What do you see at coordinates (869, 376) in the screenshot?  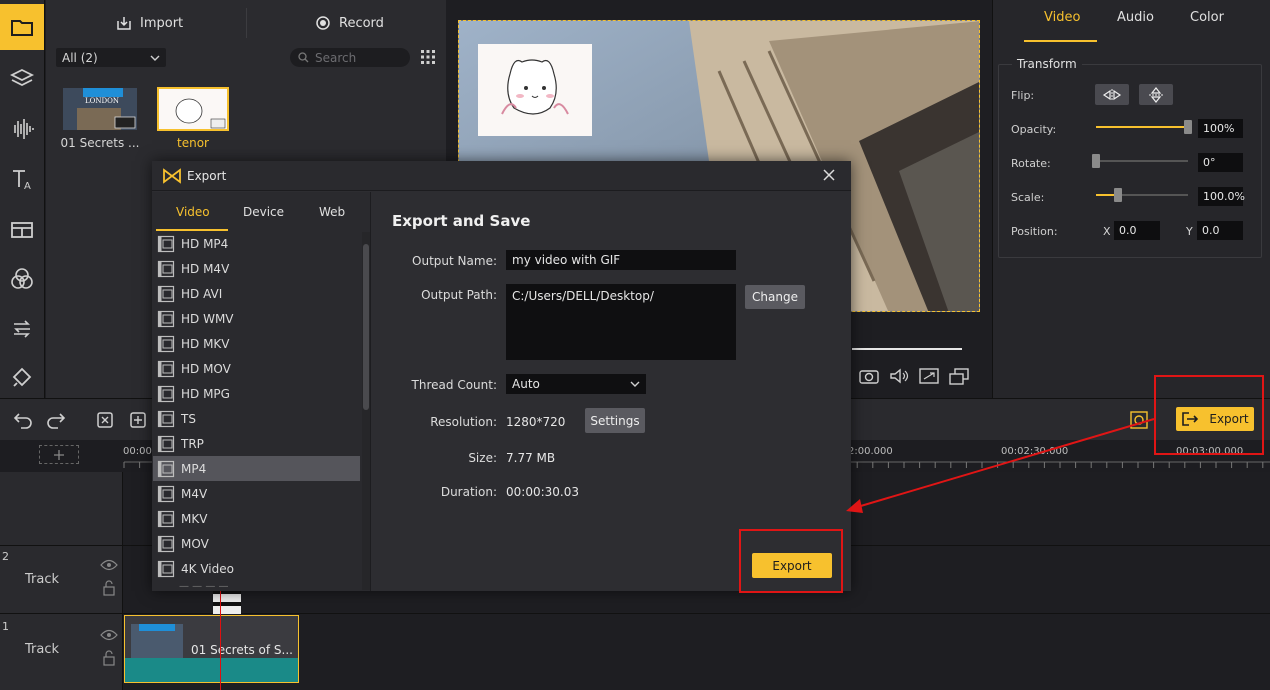 I see `snapshot-camera-icon` at bounding box center [869, 376].